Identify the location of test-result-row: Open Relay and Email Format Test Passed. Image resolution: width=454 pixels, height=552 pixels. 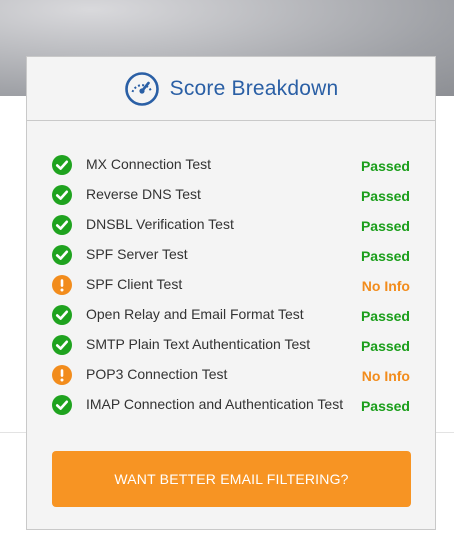
(231, 320).